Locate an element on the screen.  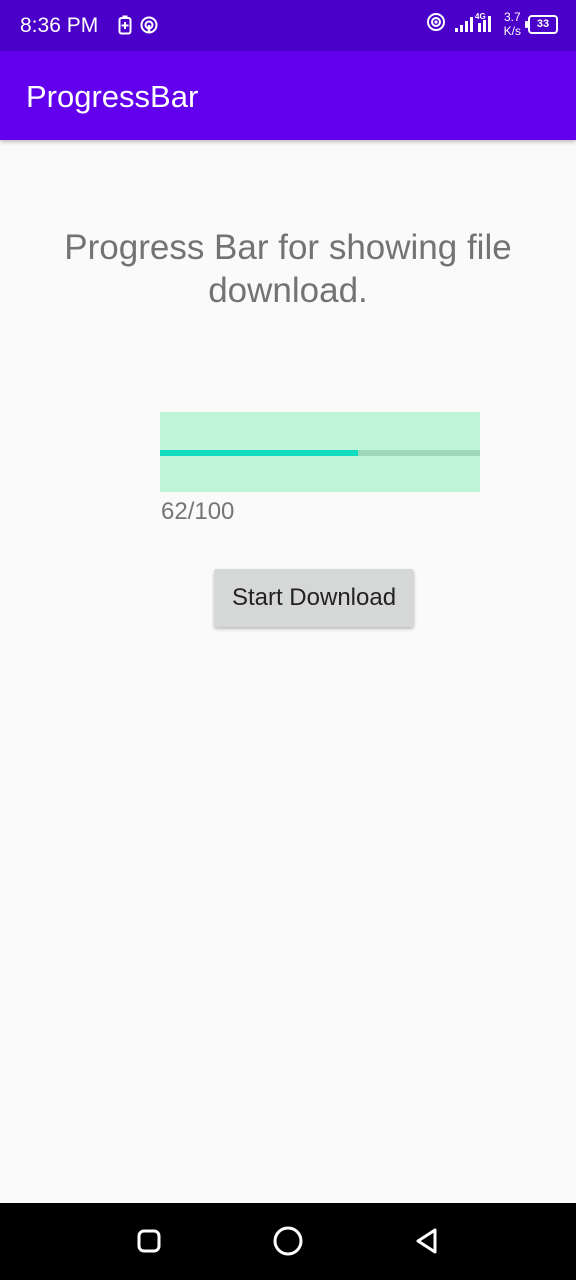
download-progress-bar is located at coordinates (320, 452).